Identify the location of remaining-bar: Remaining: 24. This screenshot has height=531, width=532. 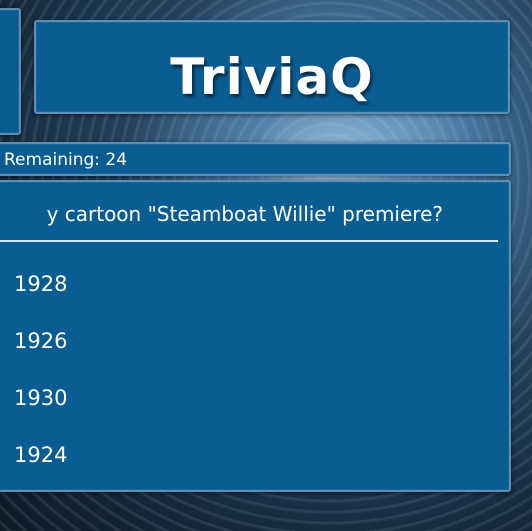
(255, 159).